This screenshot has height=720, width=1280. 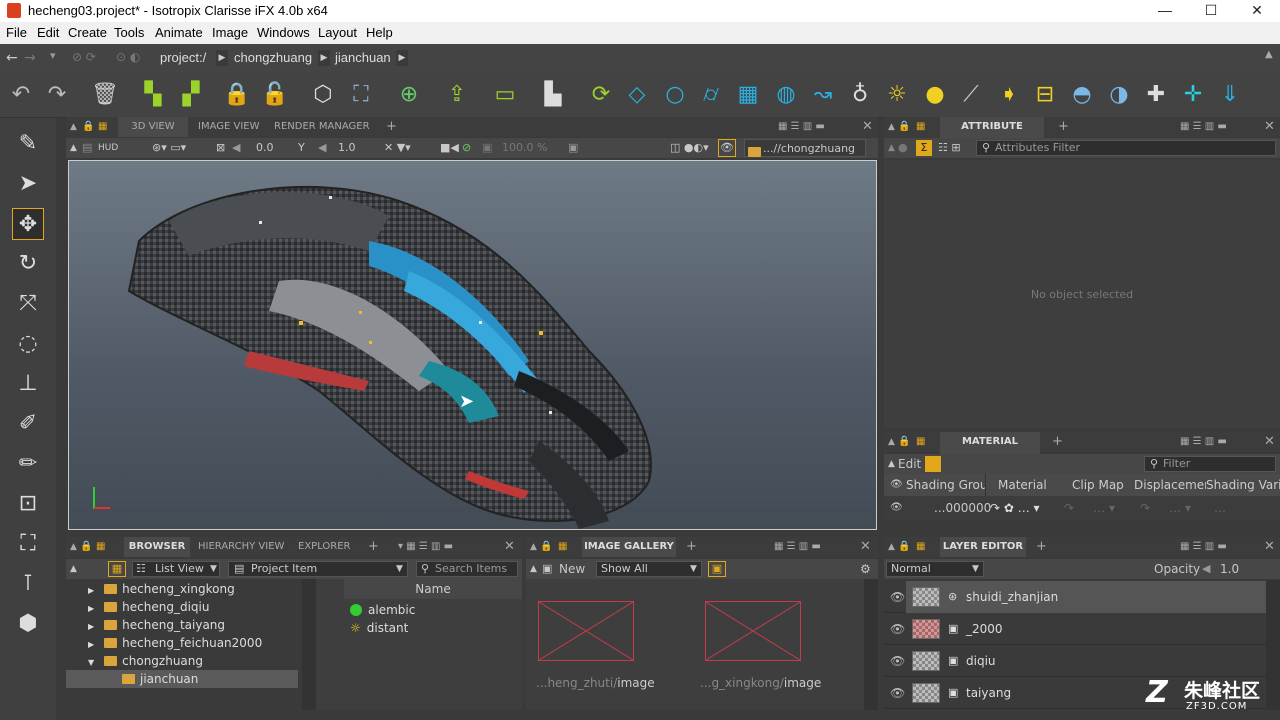 I want to click on curve-icon: ↝, so click(x=823, y=95).